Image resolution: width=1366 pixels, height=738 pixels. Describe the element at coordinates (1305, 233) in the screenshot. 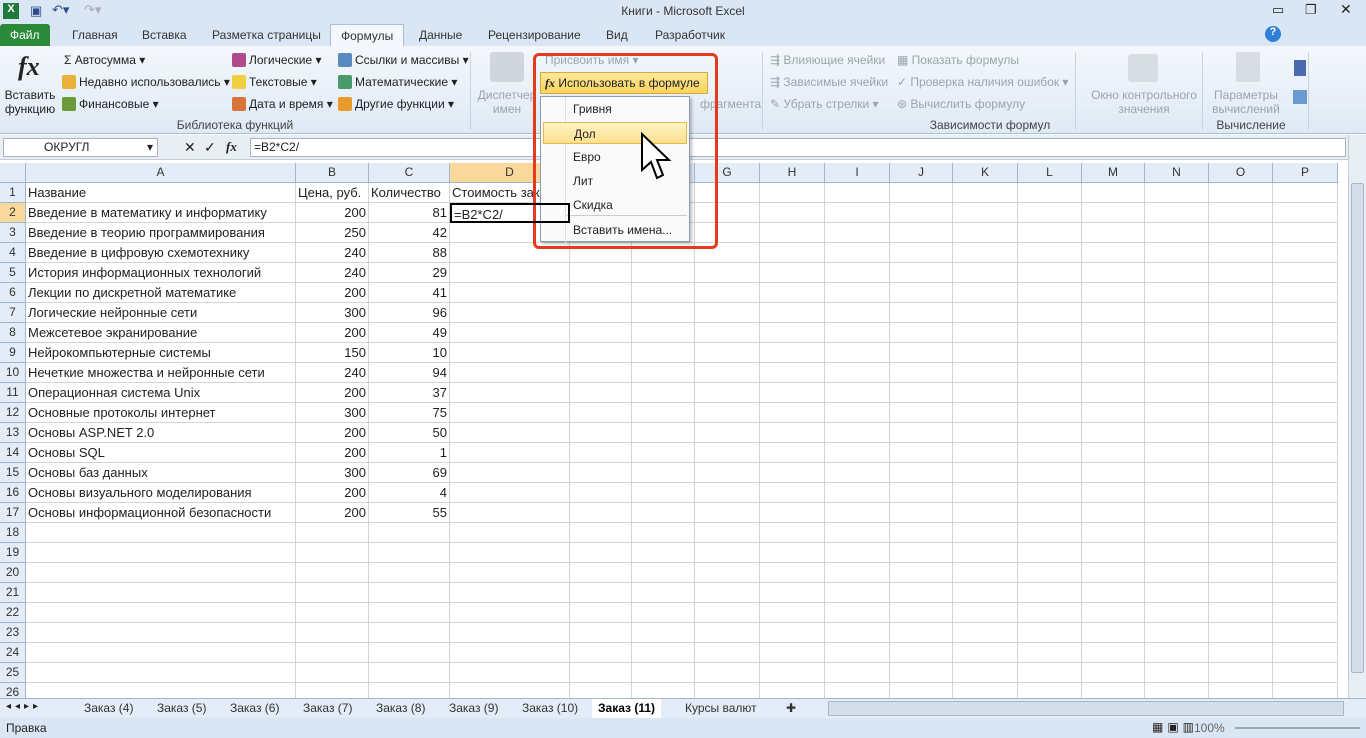

I see `cell-p3` at that location.